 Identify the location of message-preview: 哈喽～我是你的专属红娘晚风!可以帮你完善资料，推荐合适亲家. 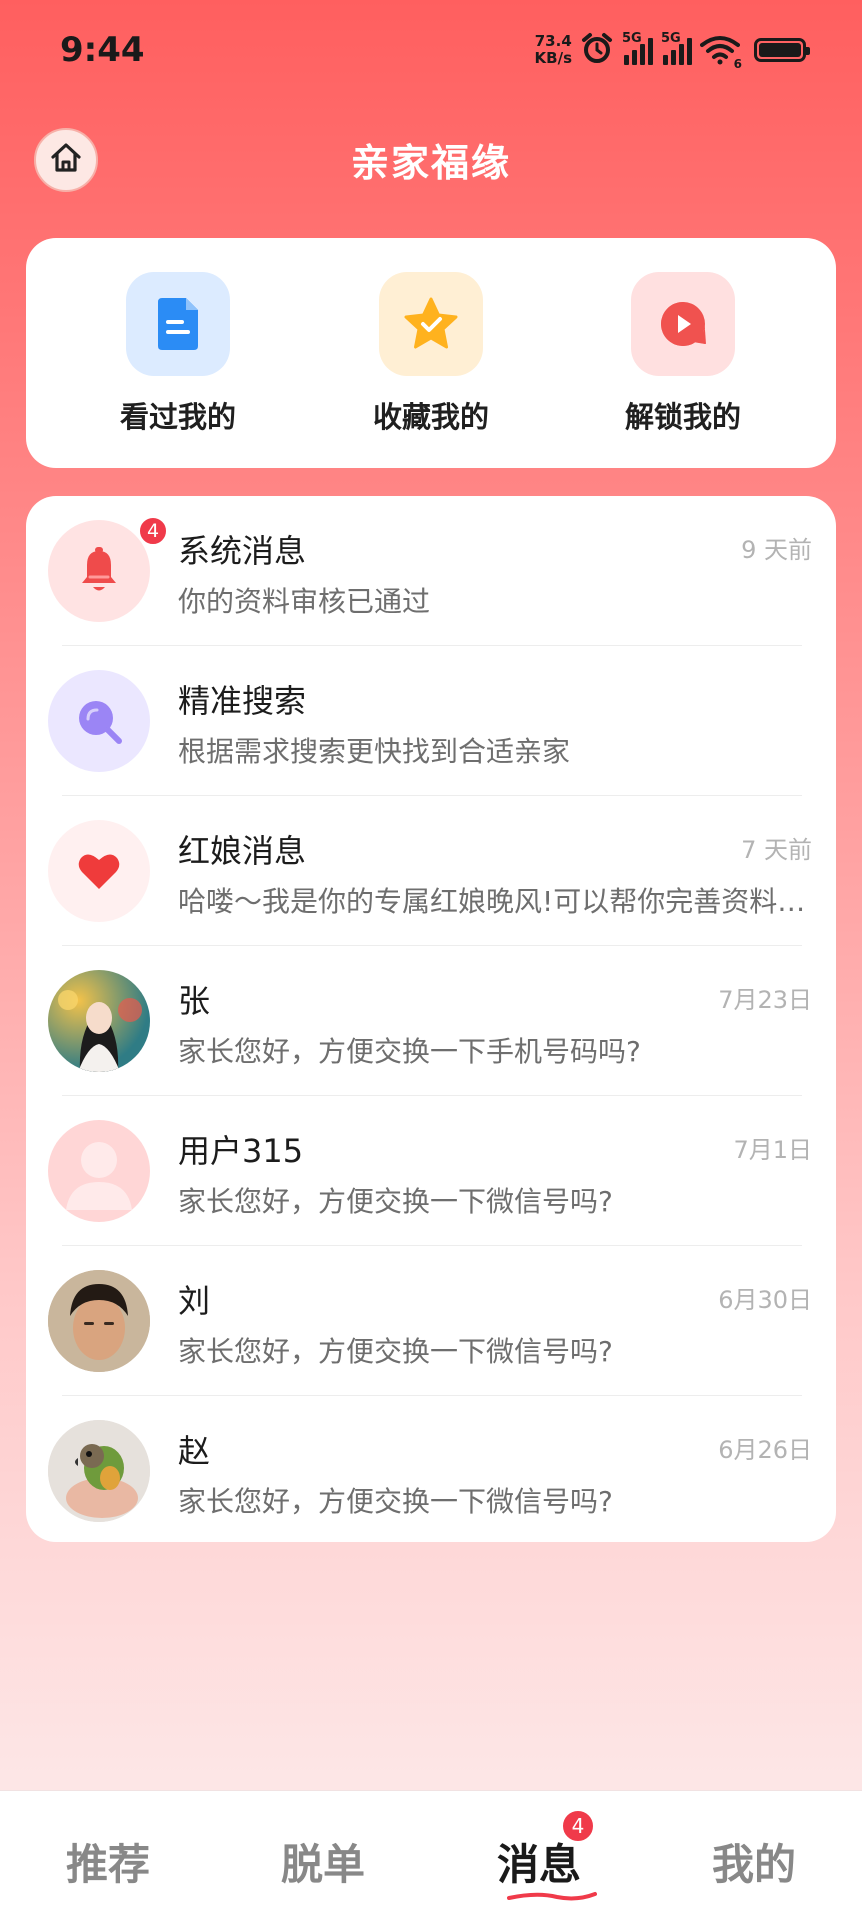
(498, 901).